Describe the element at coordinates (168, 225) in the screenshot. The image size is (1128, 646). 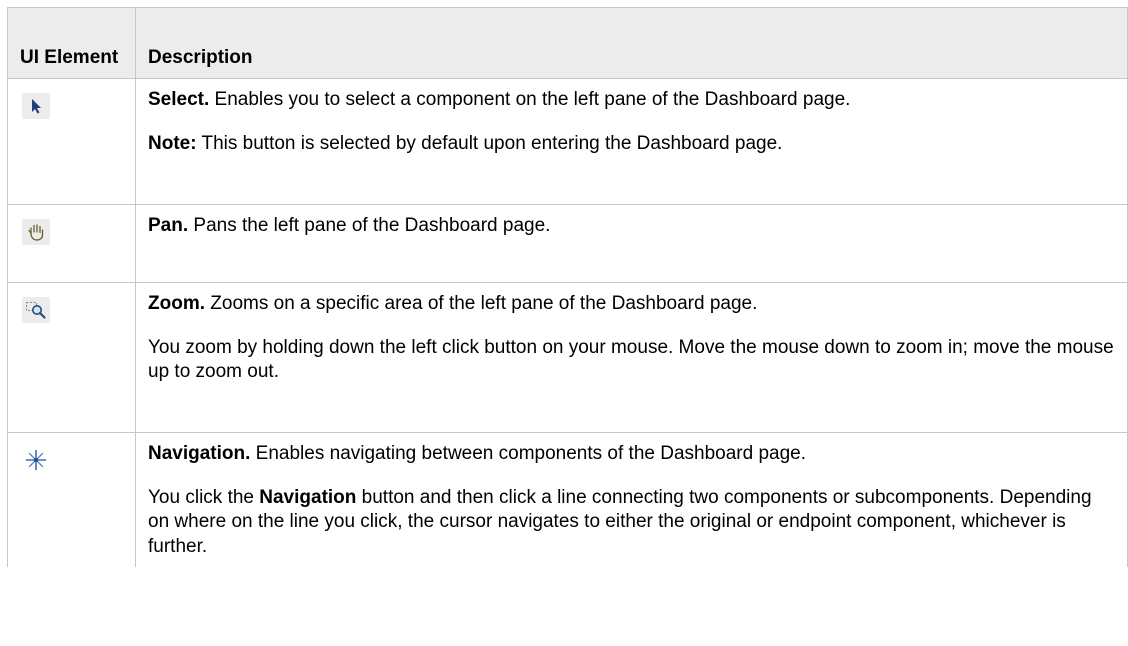
I see `element-name: Pan.` at that location.